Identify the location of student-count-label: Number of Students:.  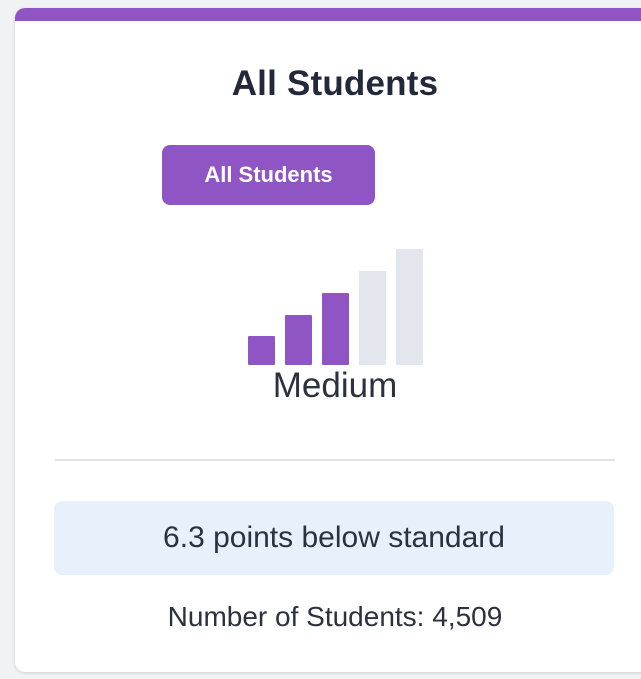
(296, 616).